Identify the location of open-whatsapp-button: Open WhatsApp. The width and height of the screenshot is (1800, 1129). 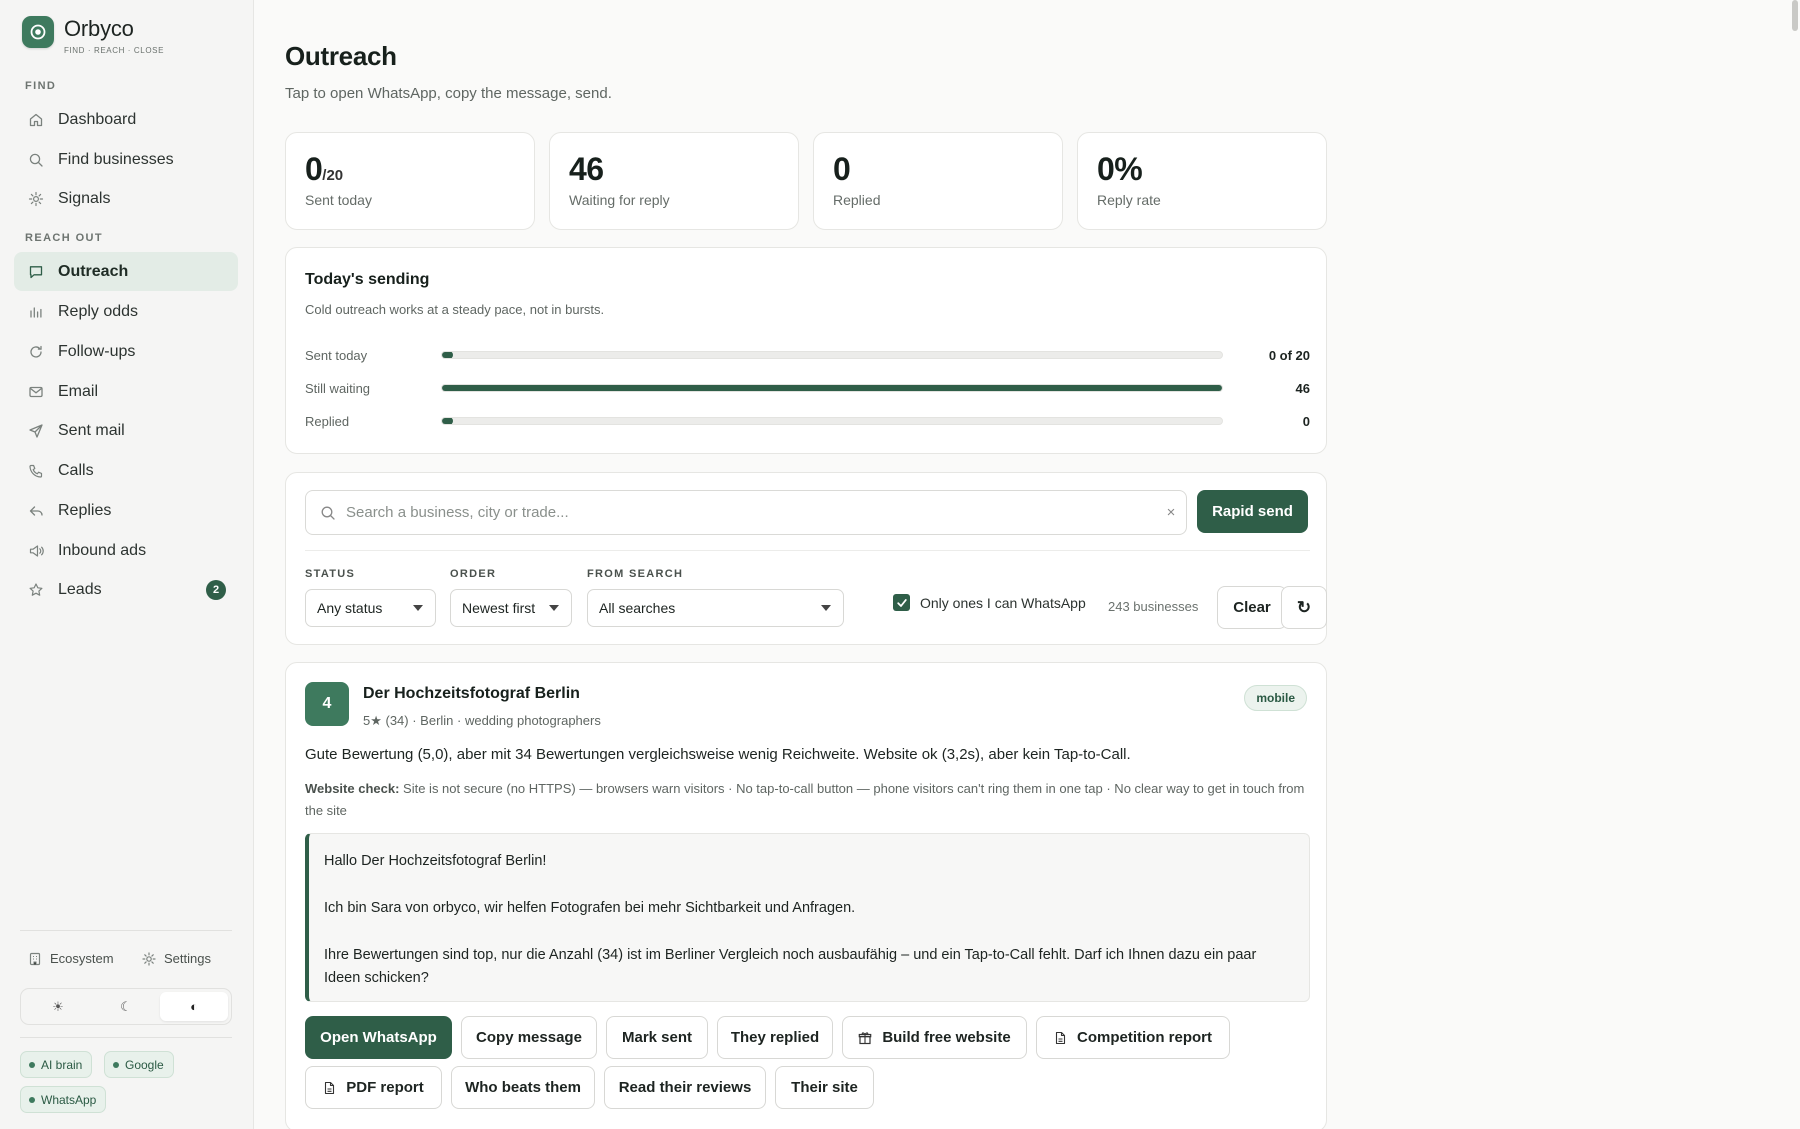
(378, 1037).